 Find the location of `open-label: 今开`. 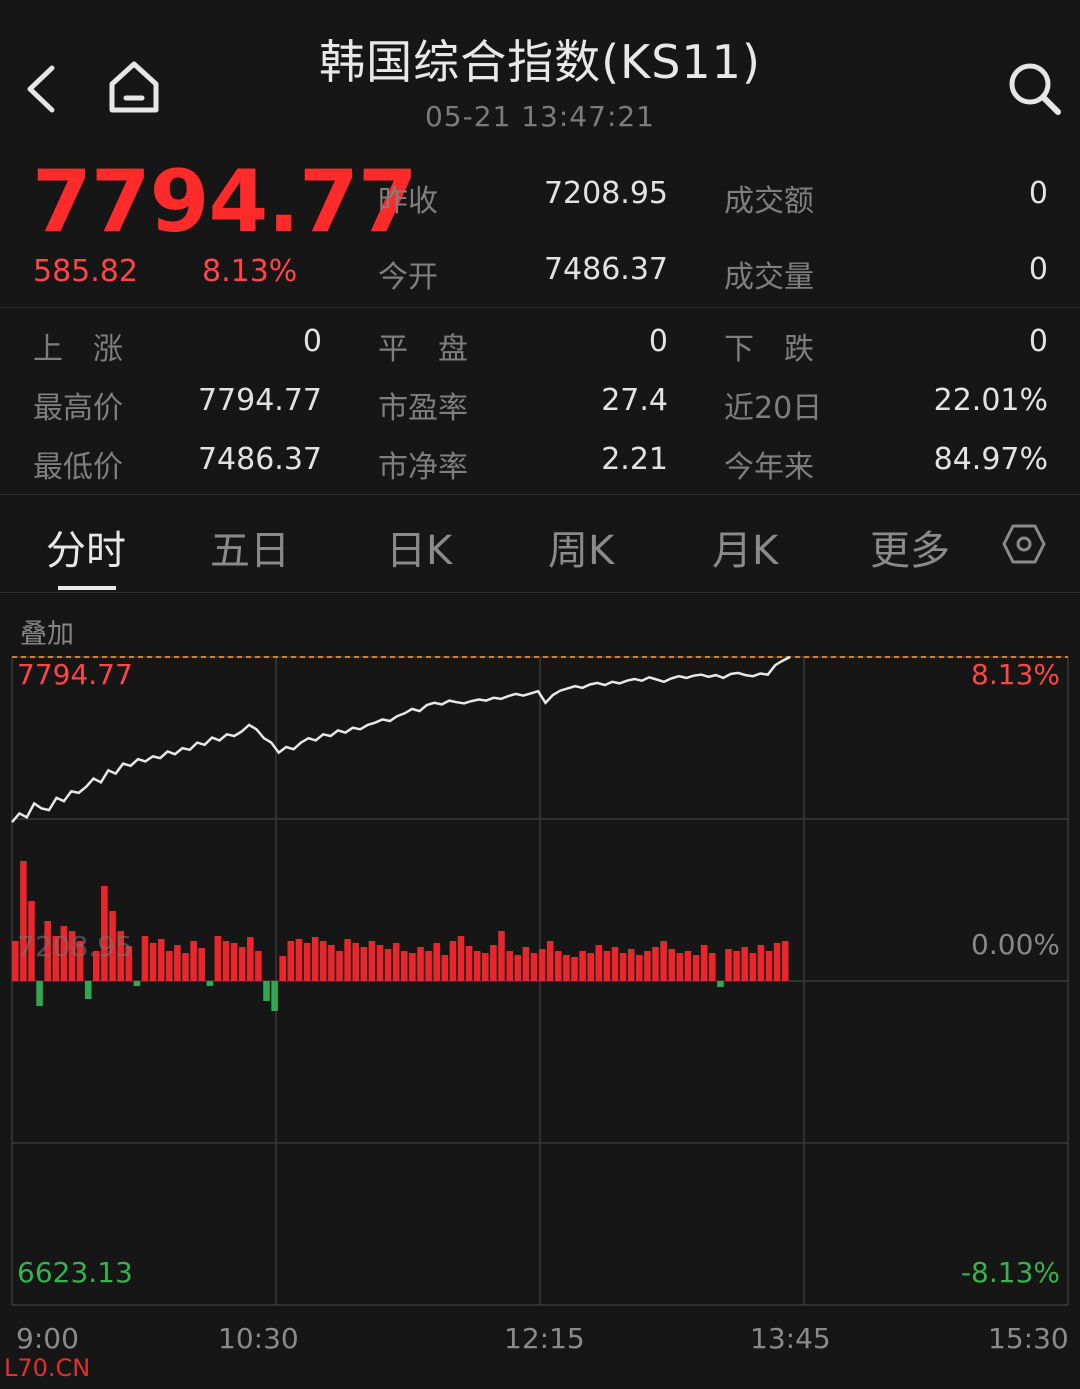

open-label: 今开 is located at coordinates (408, 277).